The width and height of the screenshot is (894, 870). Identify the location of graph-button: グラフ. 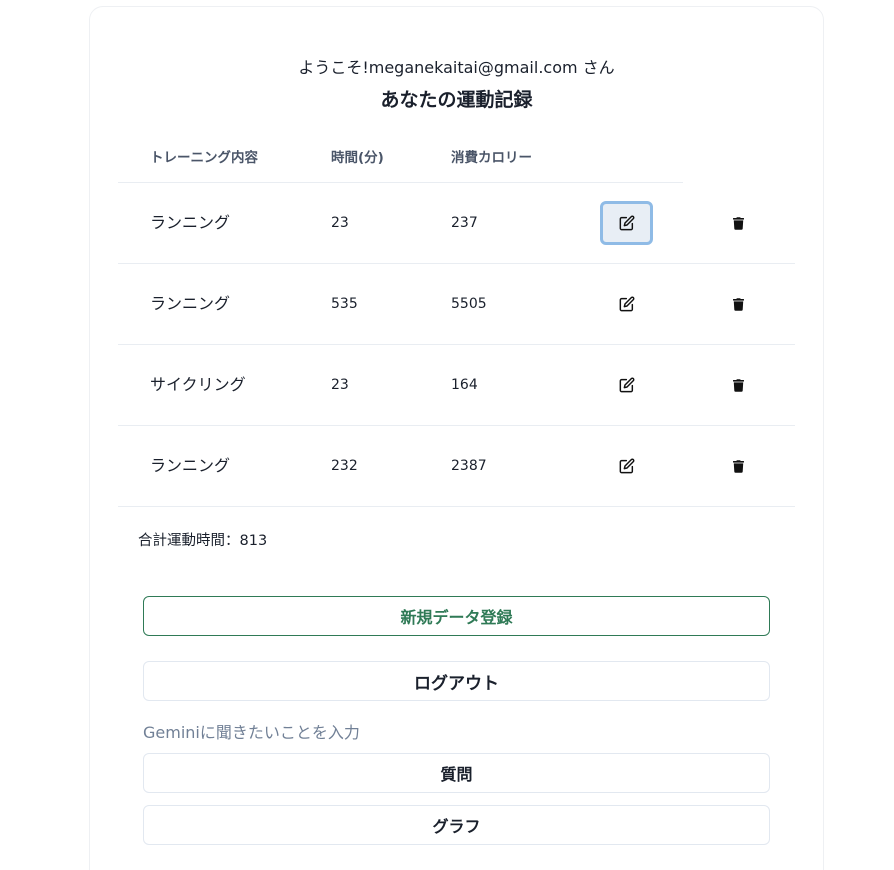
(456, 825).